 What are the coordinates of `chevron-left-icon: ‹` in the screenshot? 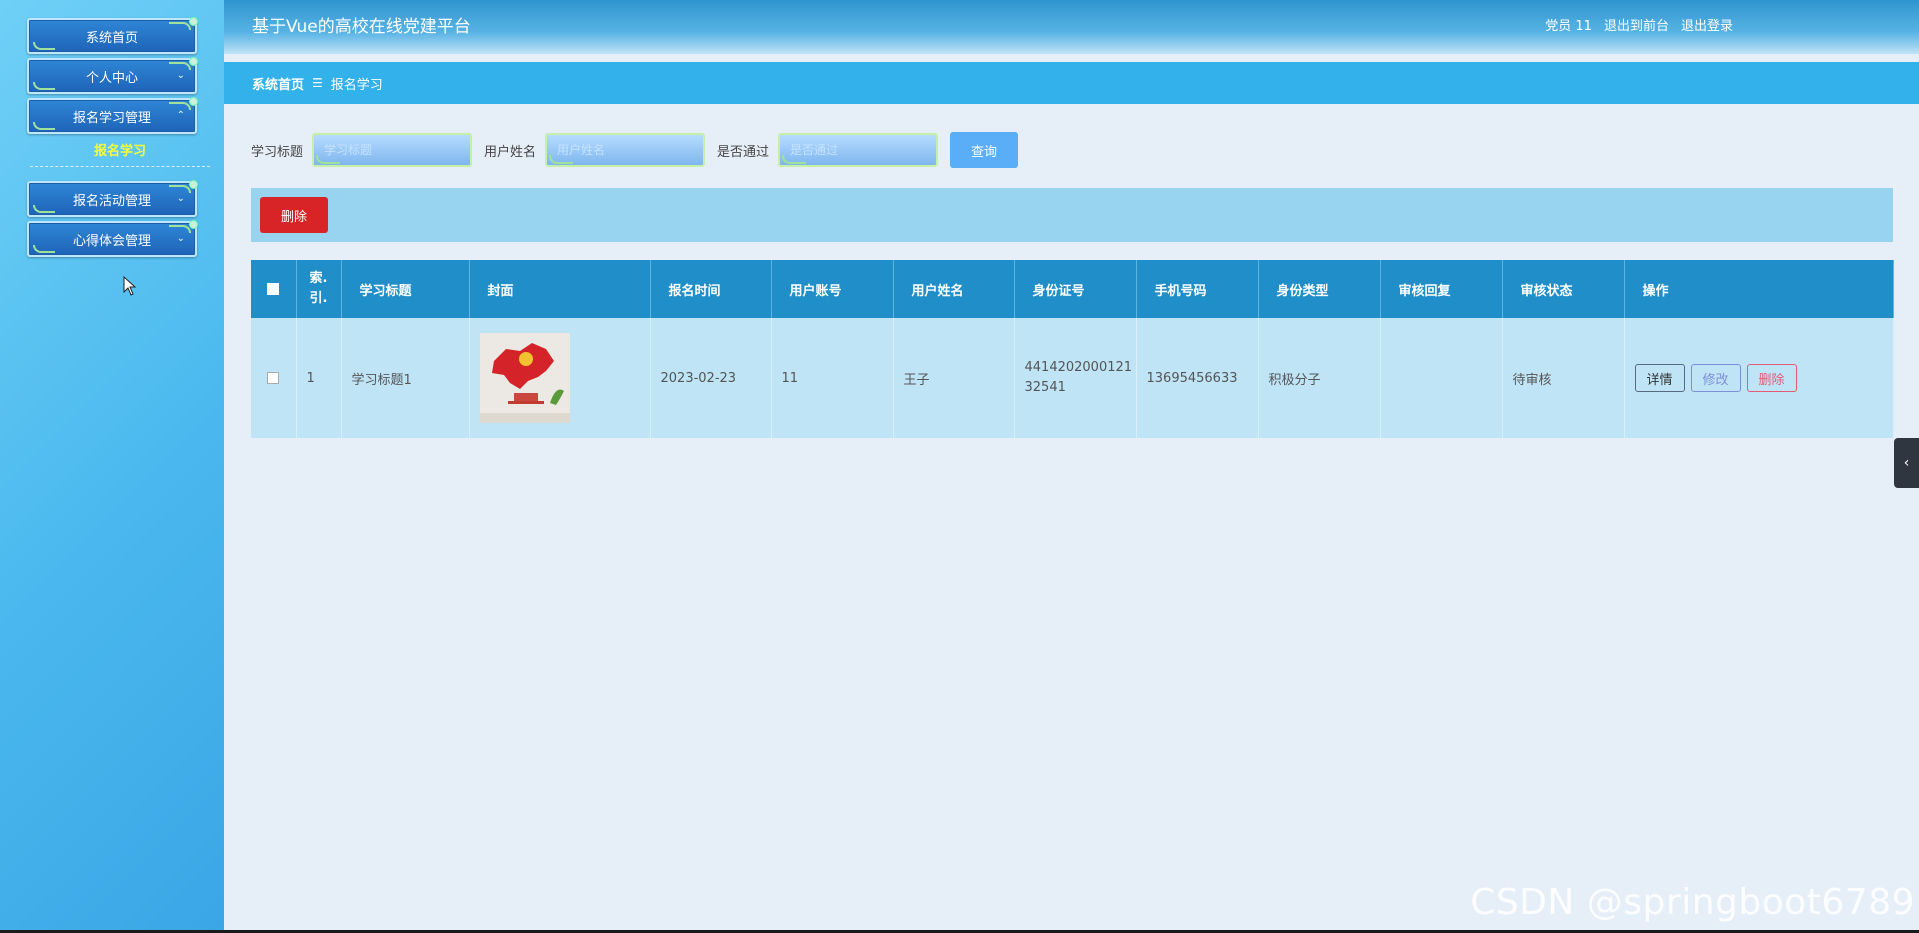 It's located at (1906, 463).